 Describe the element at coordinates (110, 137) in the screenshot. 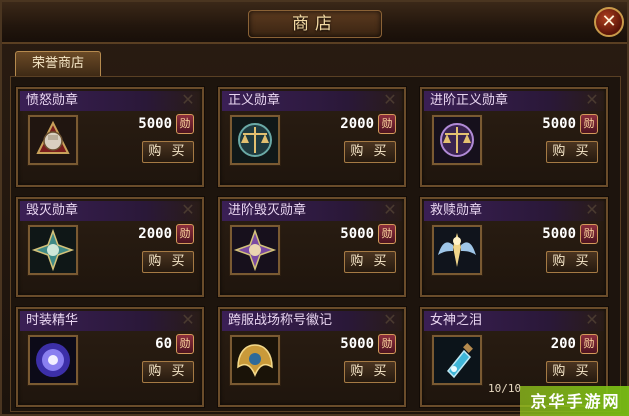

I see `shop-item-1: 愤怒勋章 ✕ 5000 勋 购 买` at that location.